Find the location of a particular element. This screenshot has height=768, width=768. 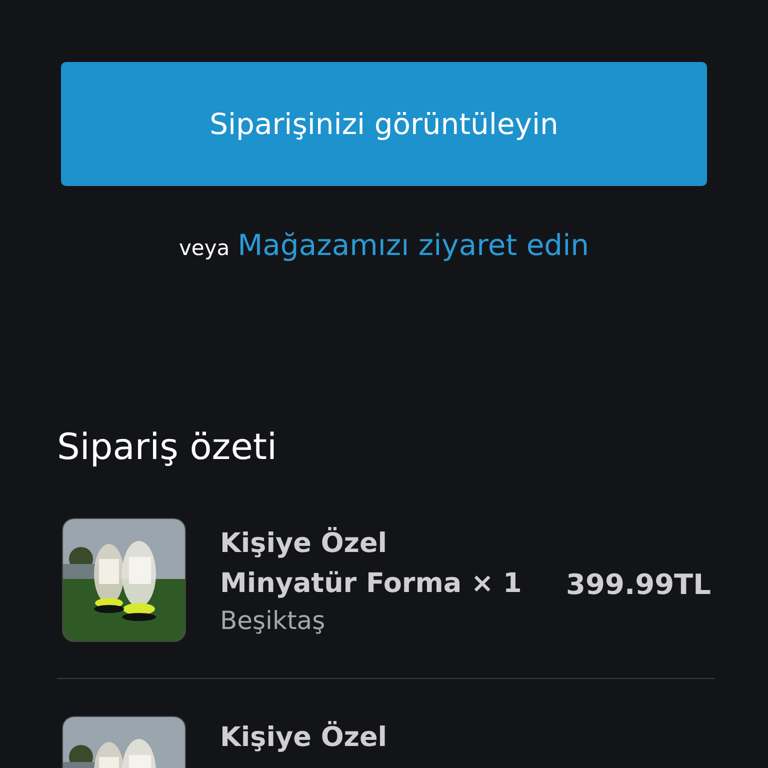

visit-store-link: Mağazamızı ziyaret edin is located at coordinates (414, 245).